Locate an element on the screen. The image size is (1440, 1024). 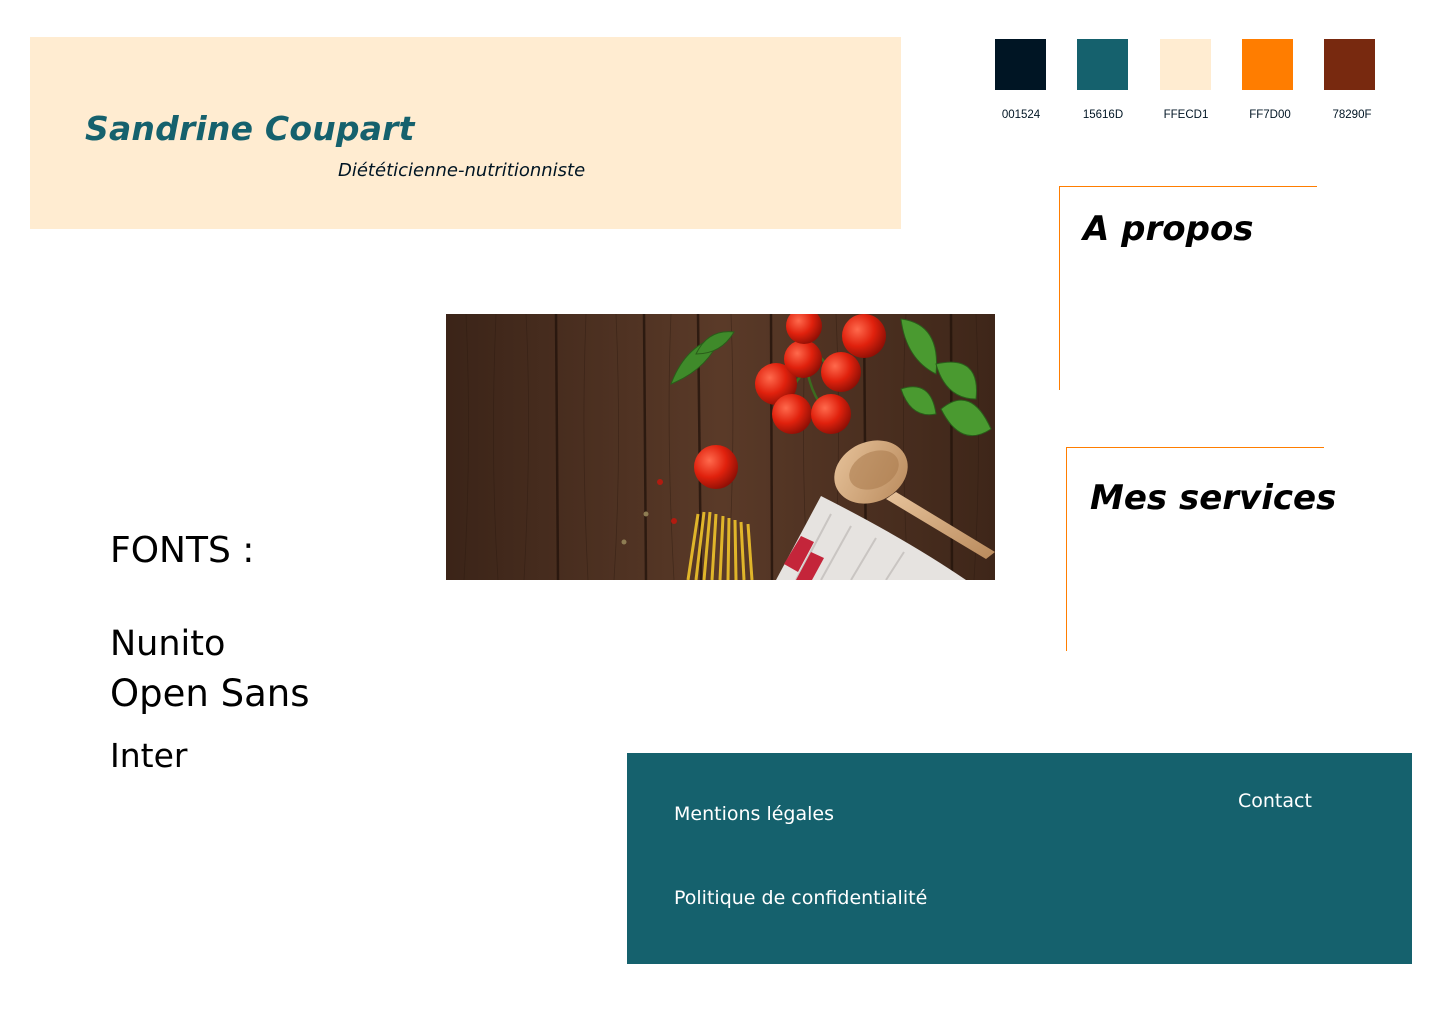
services-section: Mes services is located at coordinates (1201, 549).